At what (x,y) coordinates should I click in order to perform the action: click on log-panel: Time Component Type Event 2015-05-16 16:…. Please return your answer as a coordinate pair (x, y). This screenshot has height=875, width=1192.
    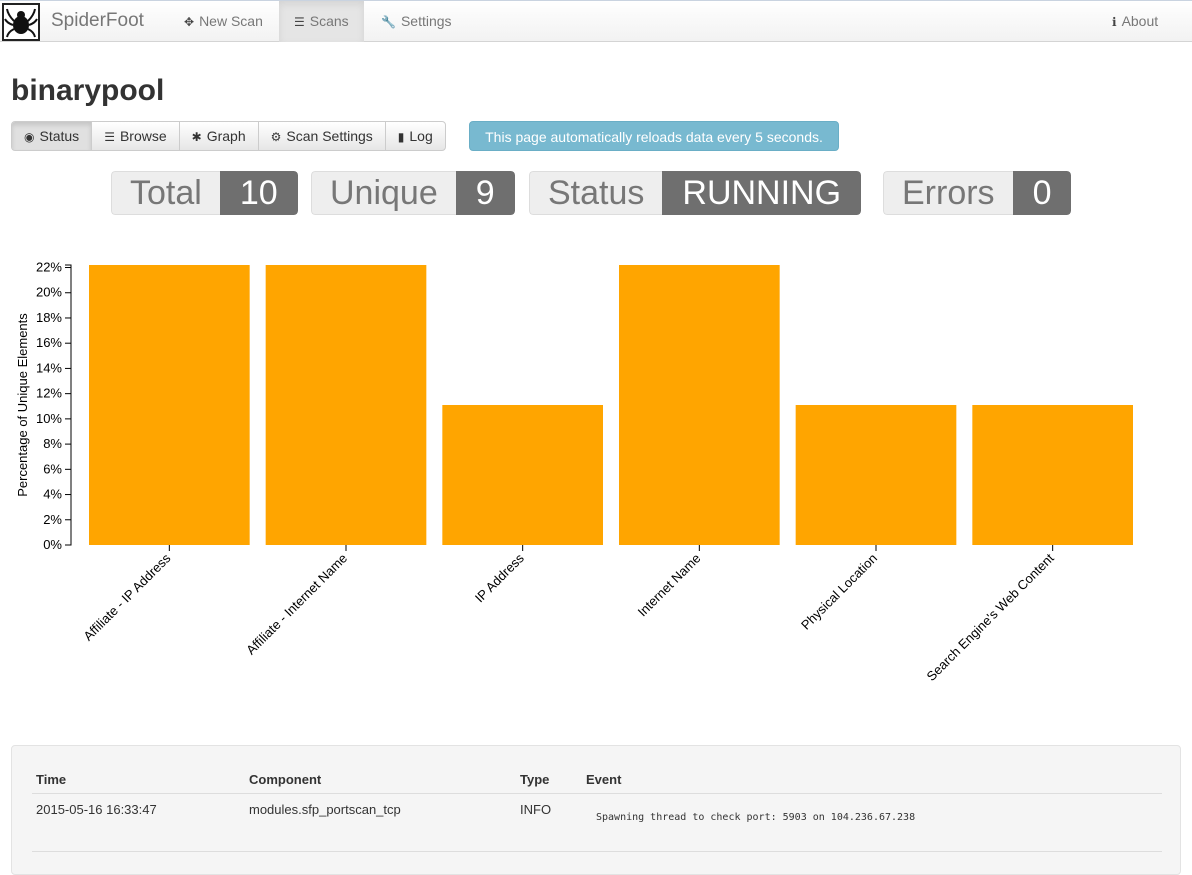
    Looking at the image, I should click on (596, 810).